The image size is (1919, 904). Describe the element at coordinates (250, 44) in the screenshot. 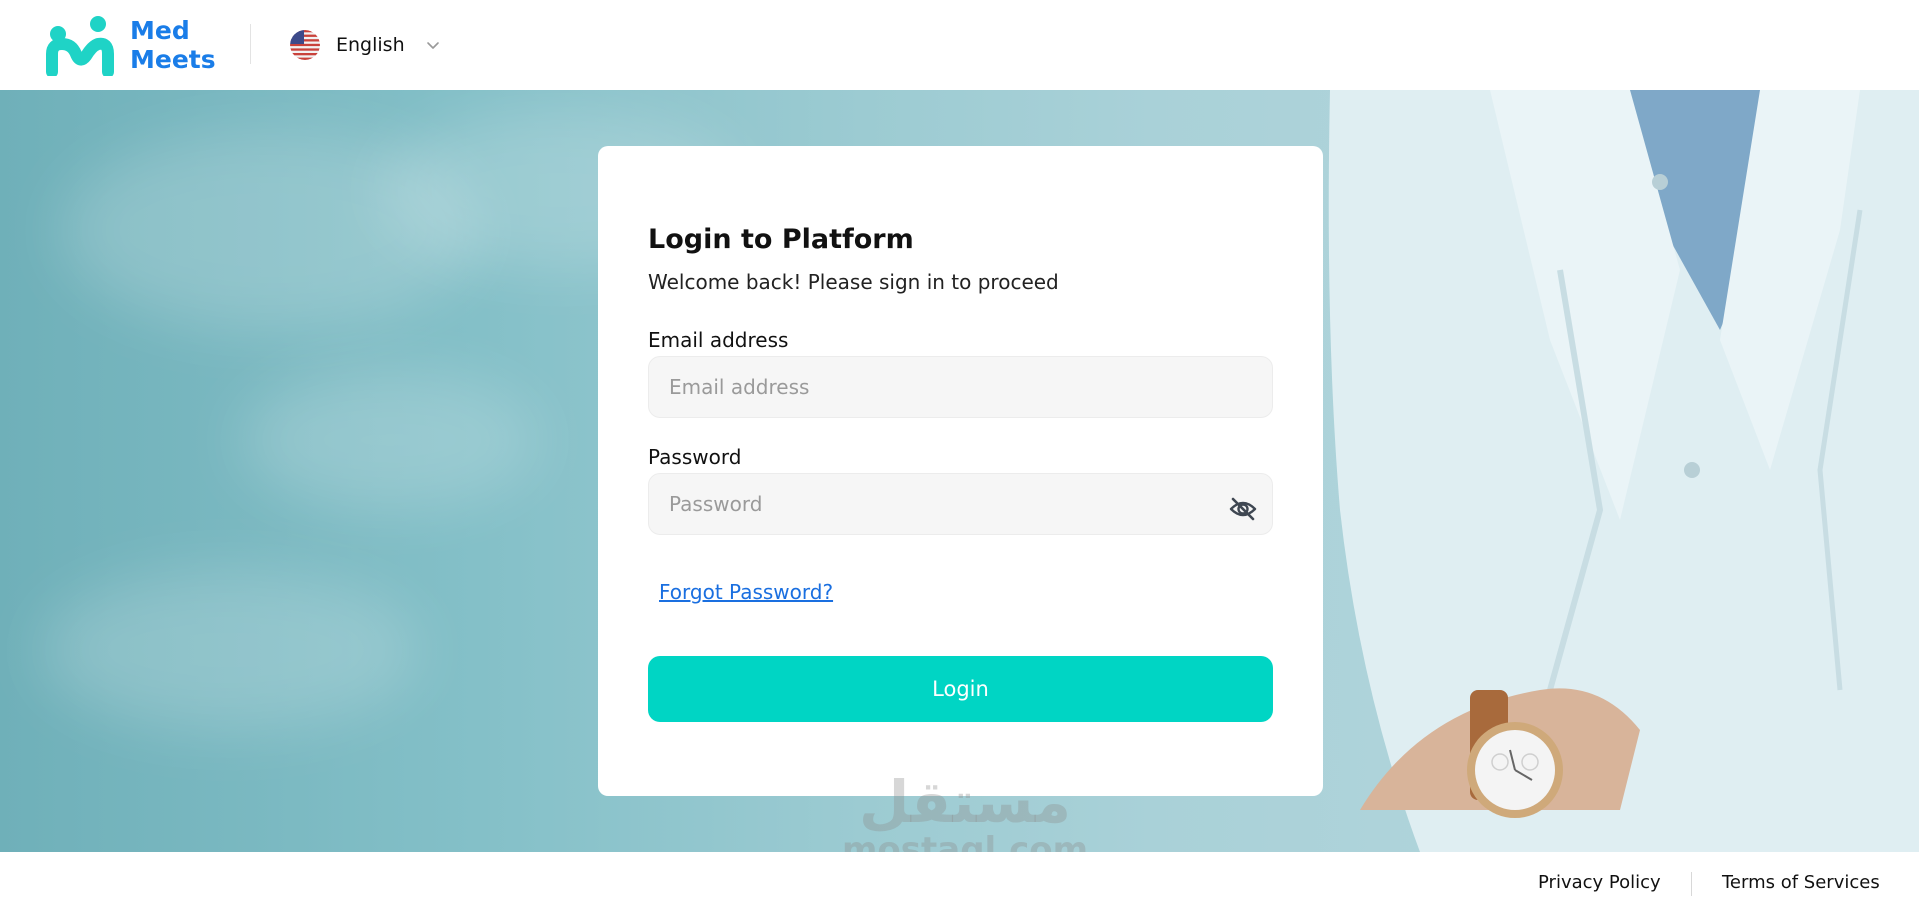

I see `header-divider` at that location.